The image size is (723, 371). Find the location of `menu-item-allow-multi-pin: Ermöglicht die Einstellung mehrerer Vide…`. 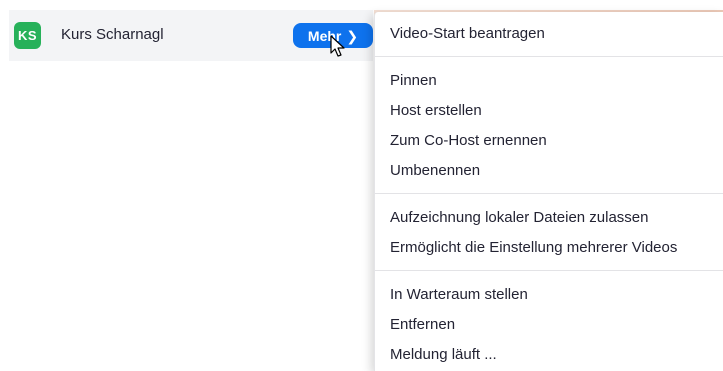

menu-item-allow-multi-pin: Ermöglicht die Einstellung mehrerer Vide… is located at coordinates (550, 248).